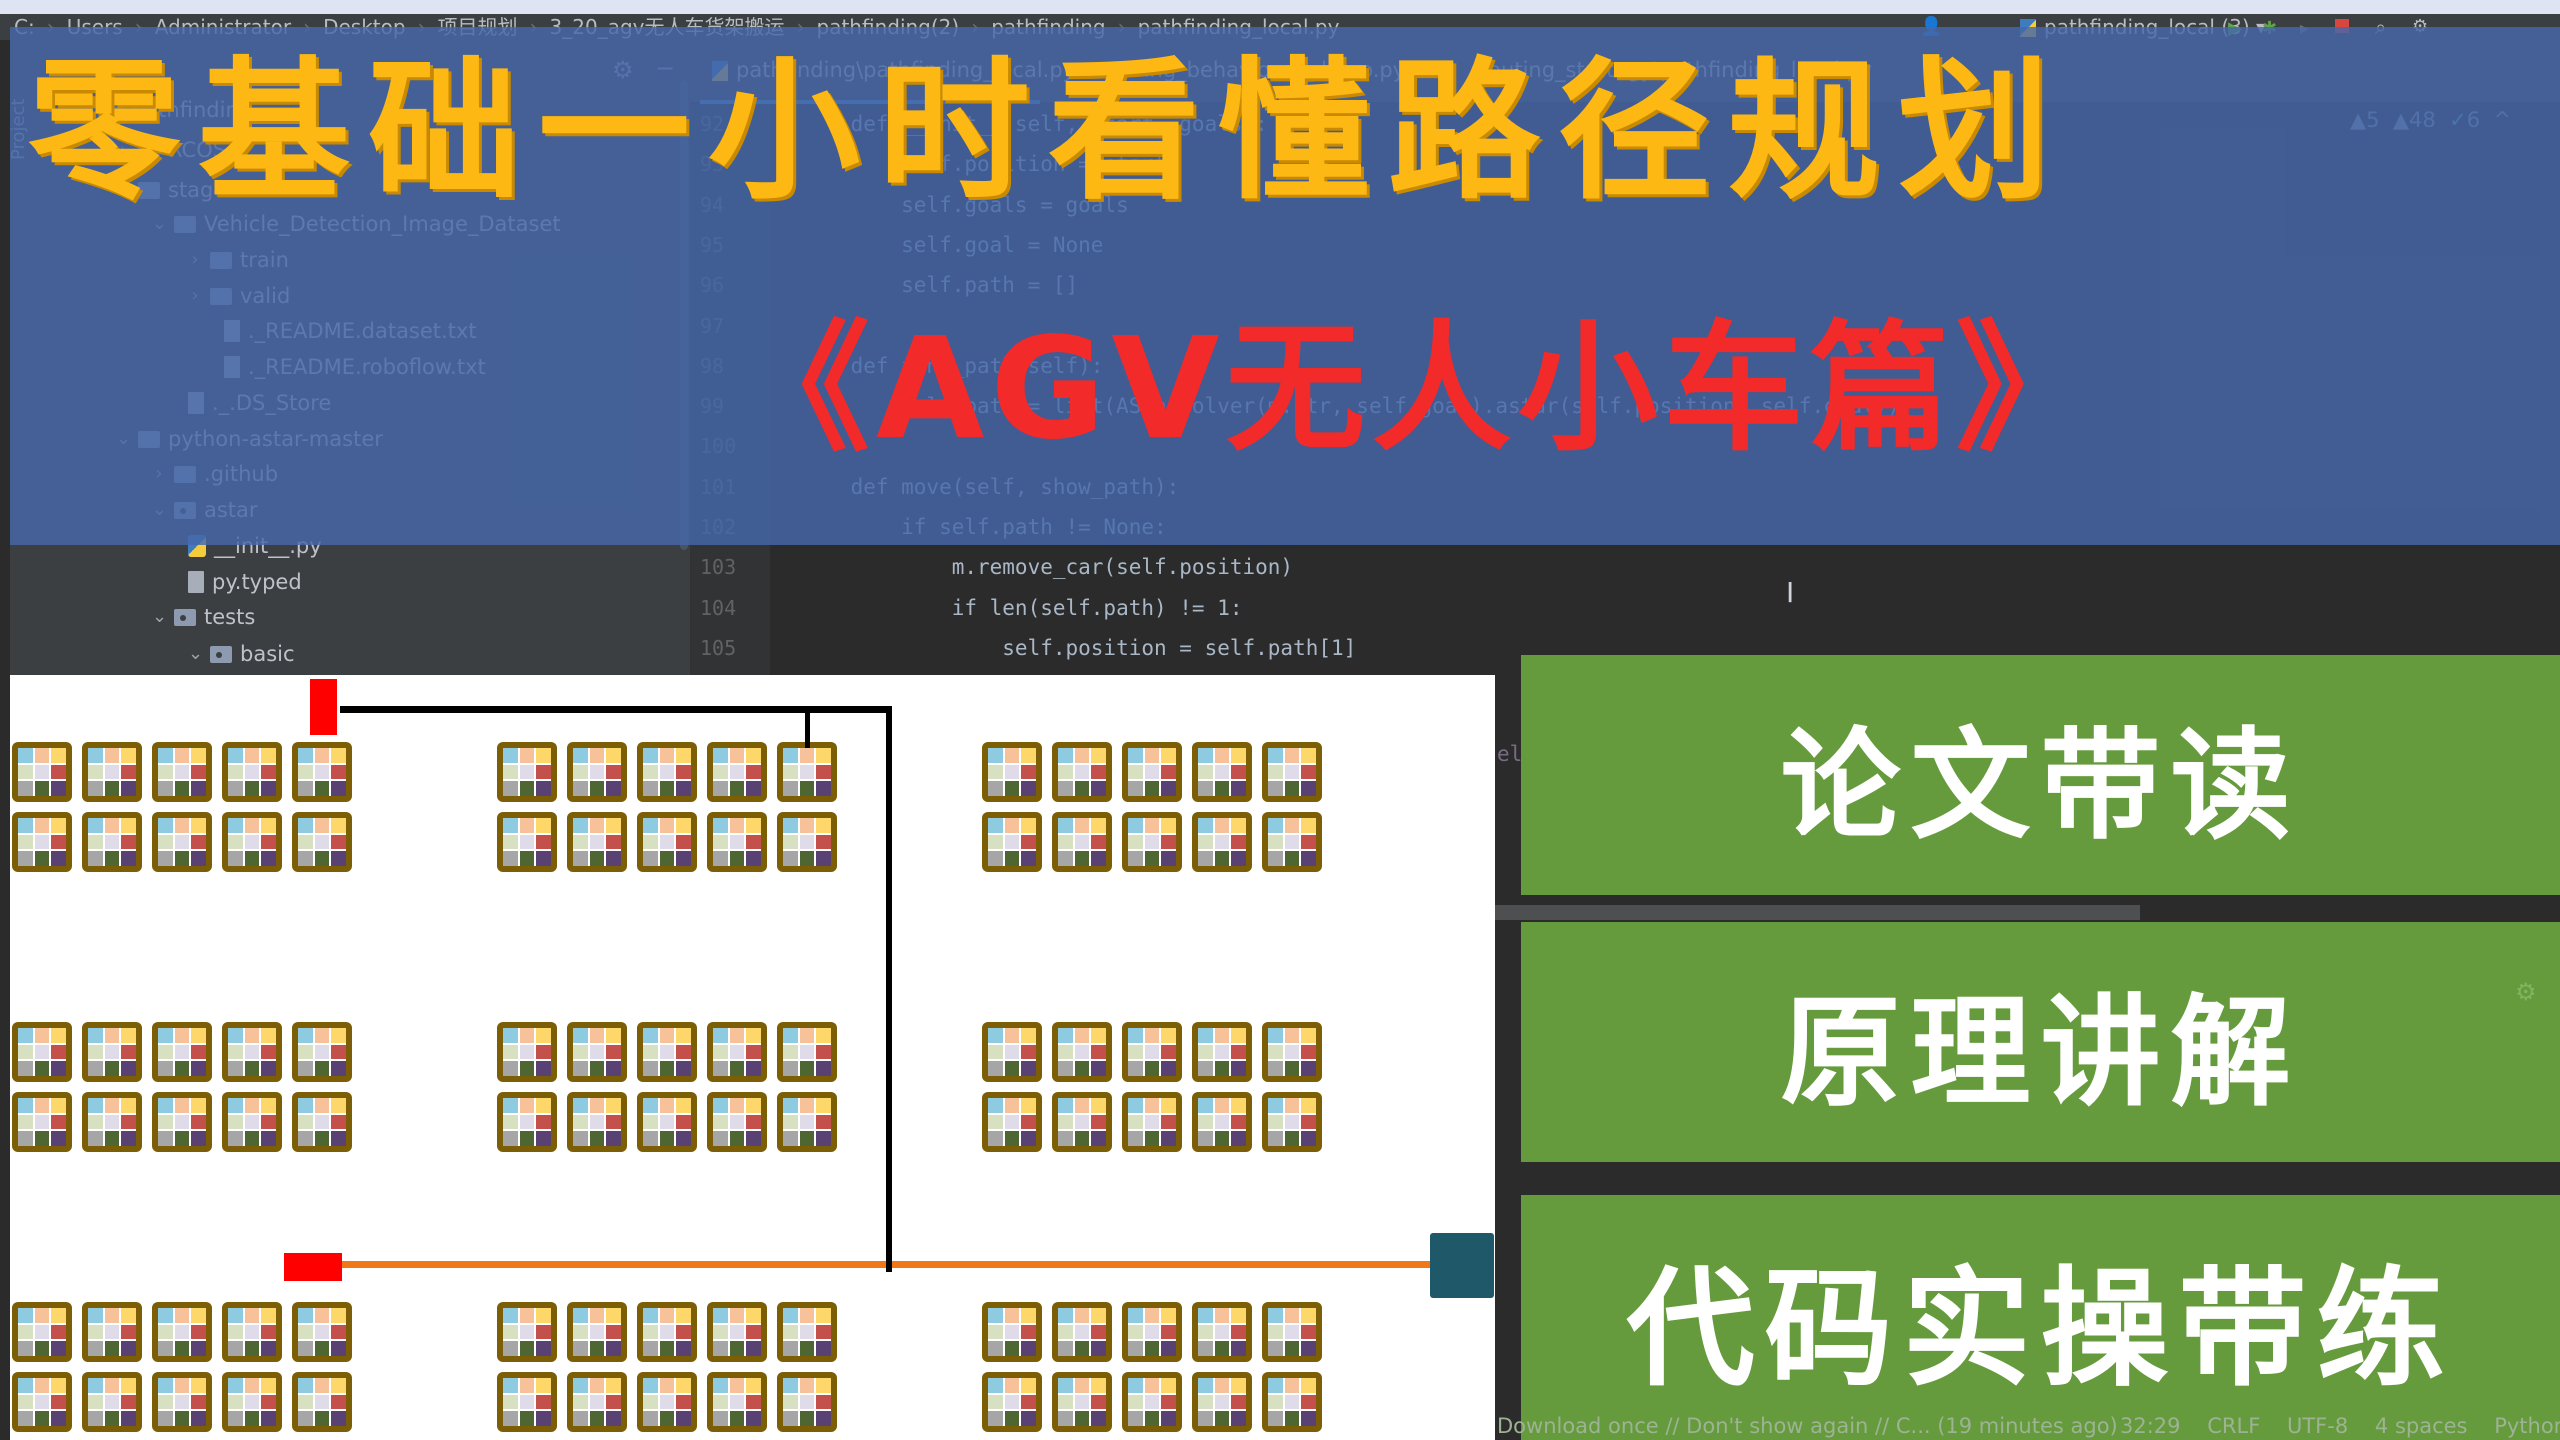 The width and height of the screenshot is (2560, 1440). What do you see at coordinates (2233, 1426) in the screenshot?
I see `line-separator: CRLF` at bounding box center [2233, 1426].